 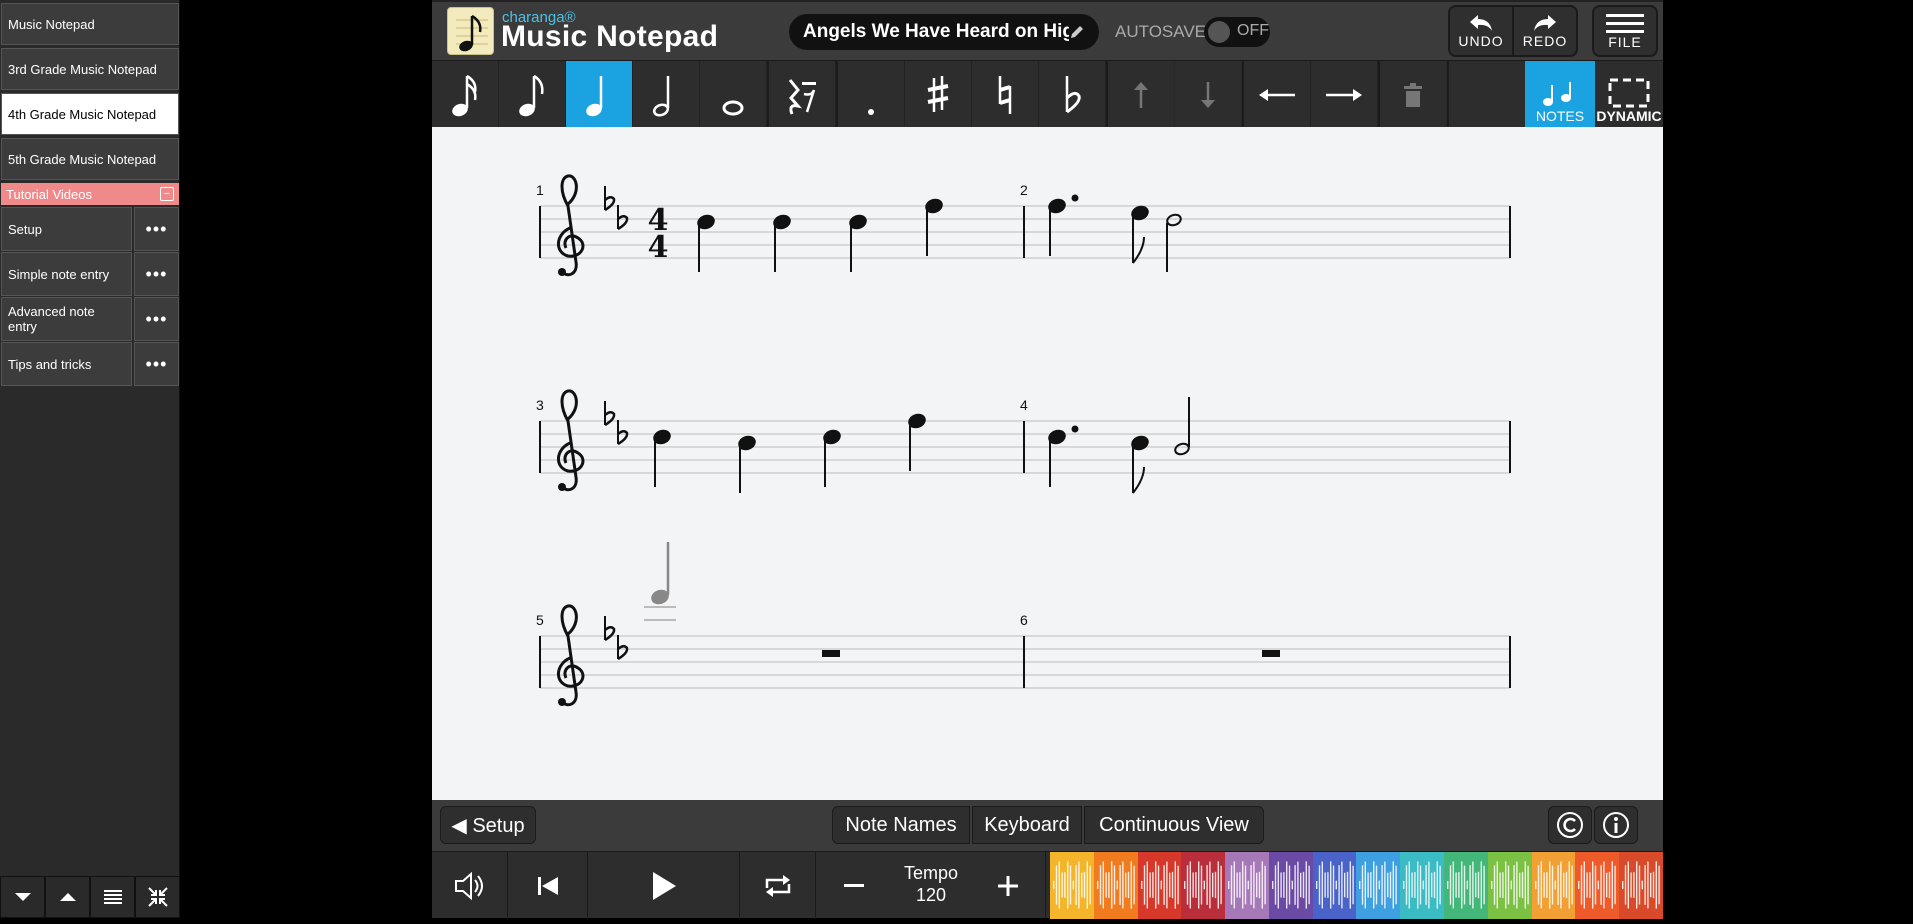 What do you see at coordinates (1481, 31) in the screenshot?
I see `undo-button: UNDO` at bounding box center [1481, 31].